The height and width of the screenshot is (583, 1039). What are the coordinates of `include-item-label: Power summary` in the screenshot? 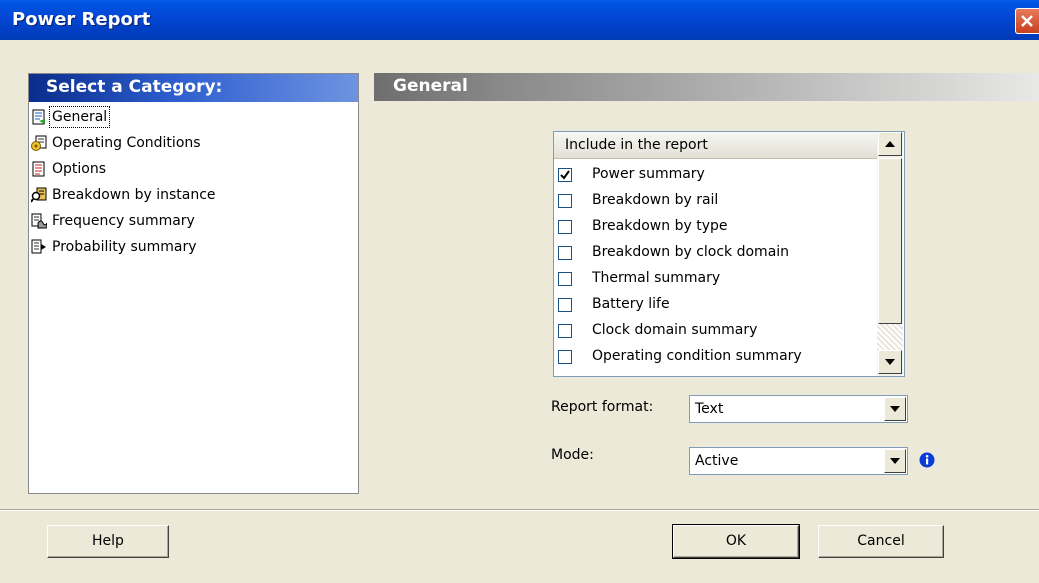 It's located at (648, 174).